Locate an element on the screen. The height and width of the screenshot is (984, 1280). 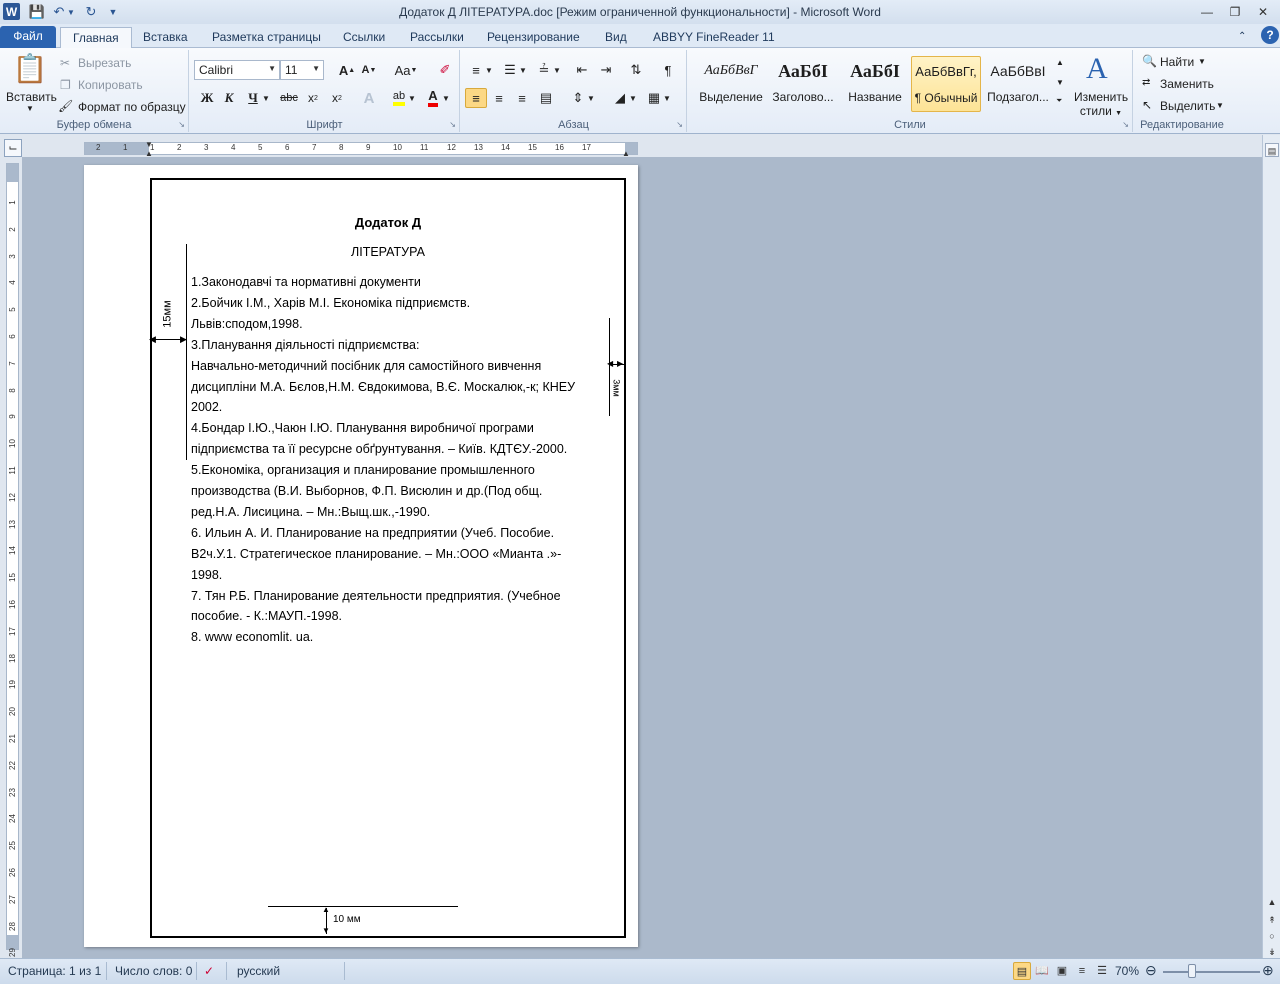
tab-home: Главная is located at coordinates (96, 38).